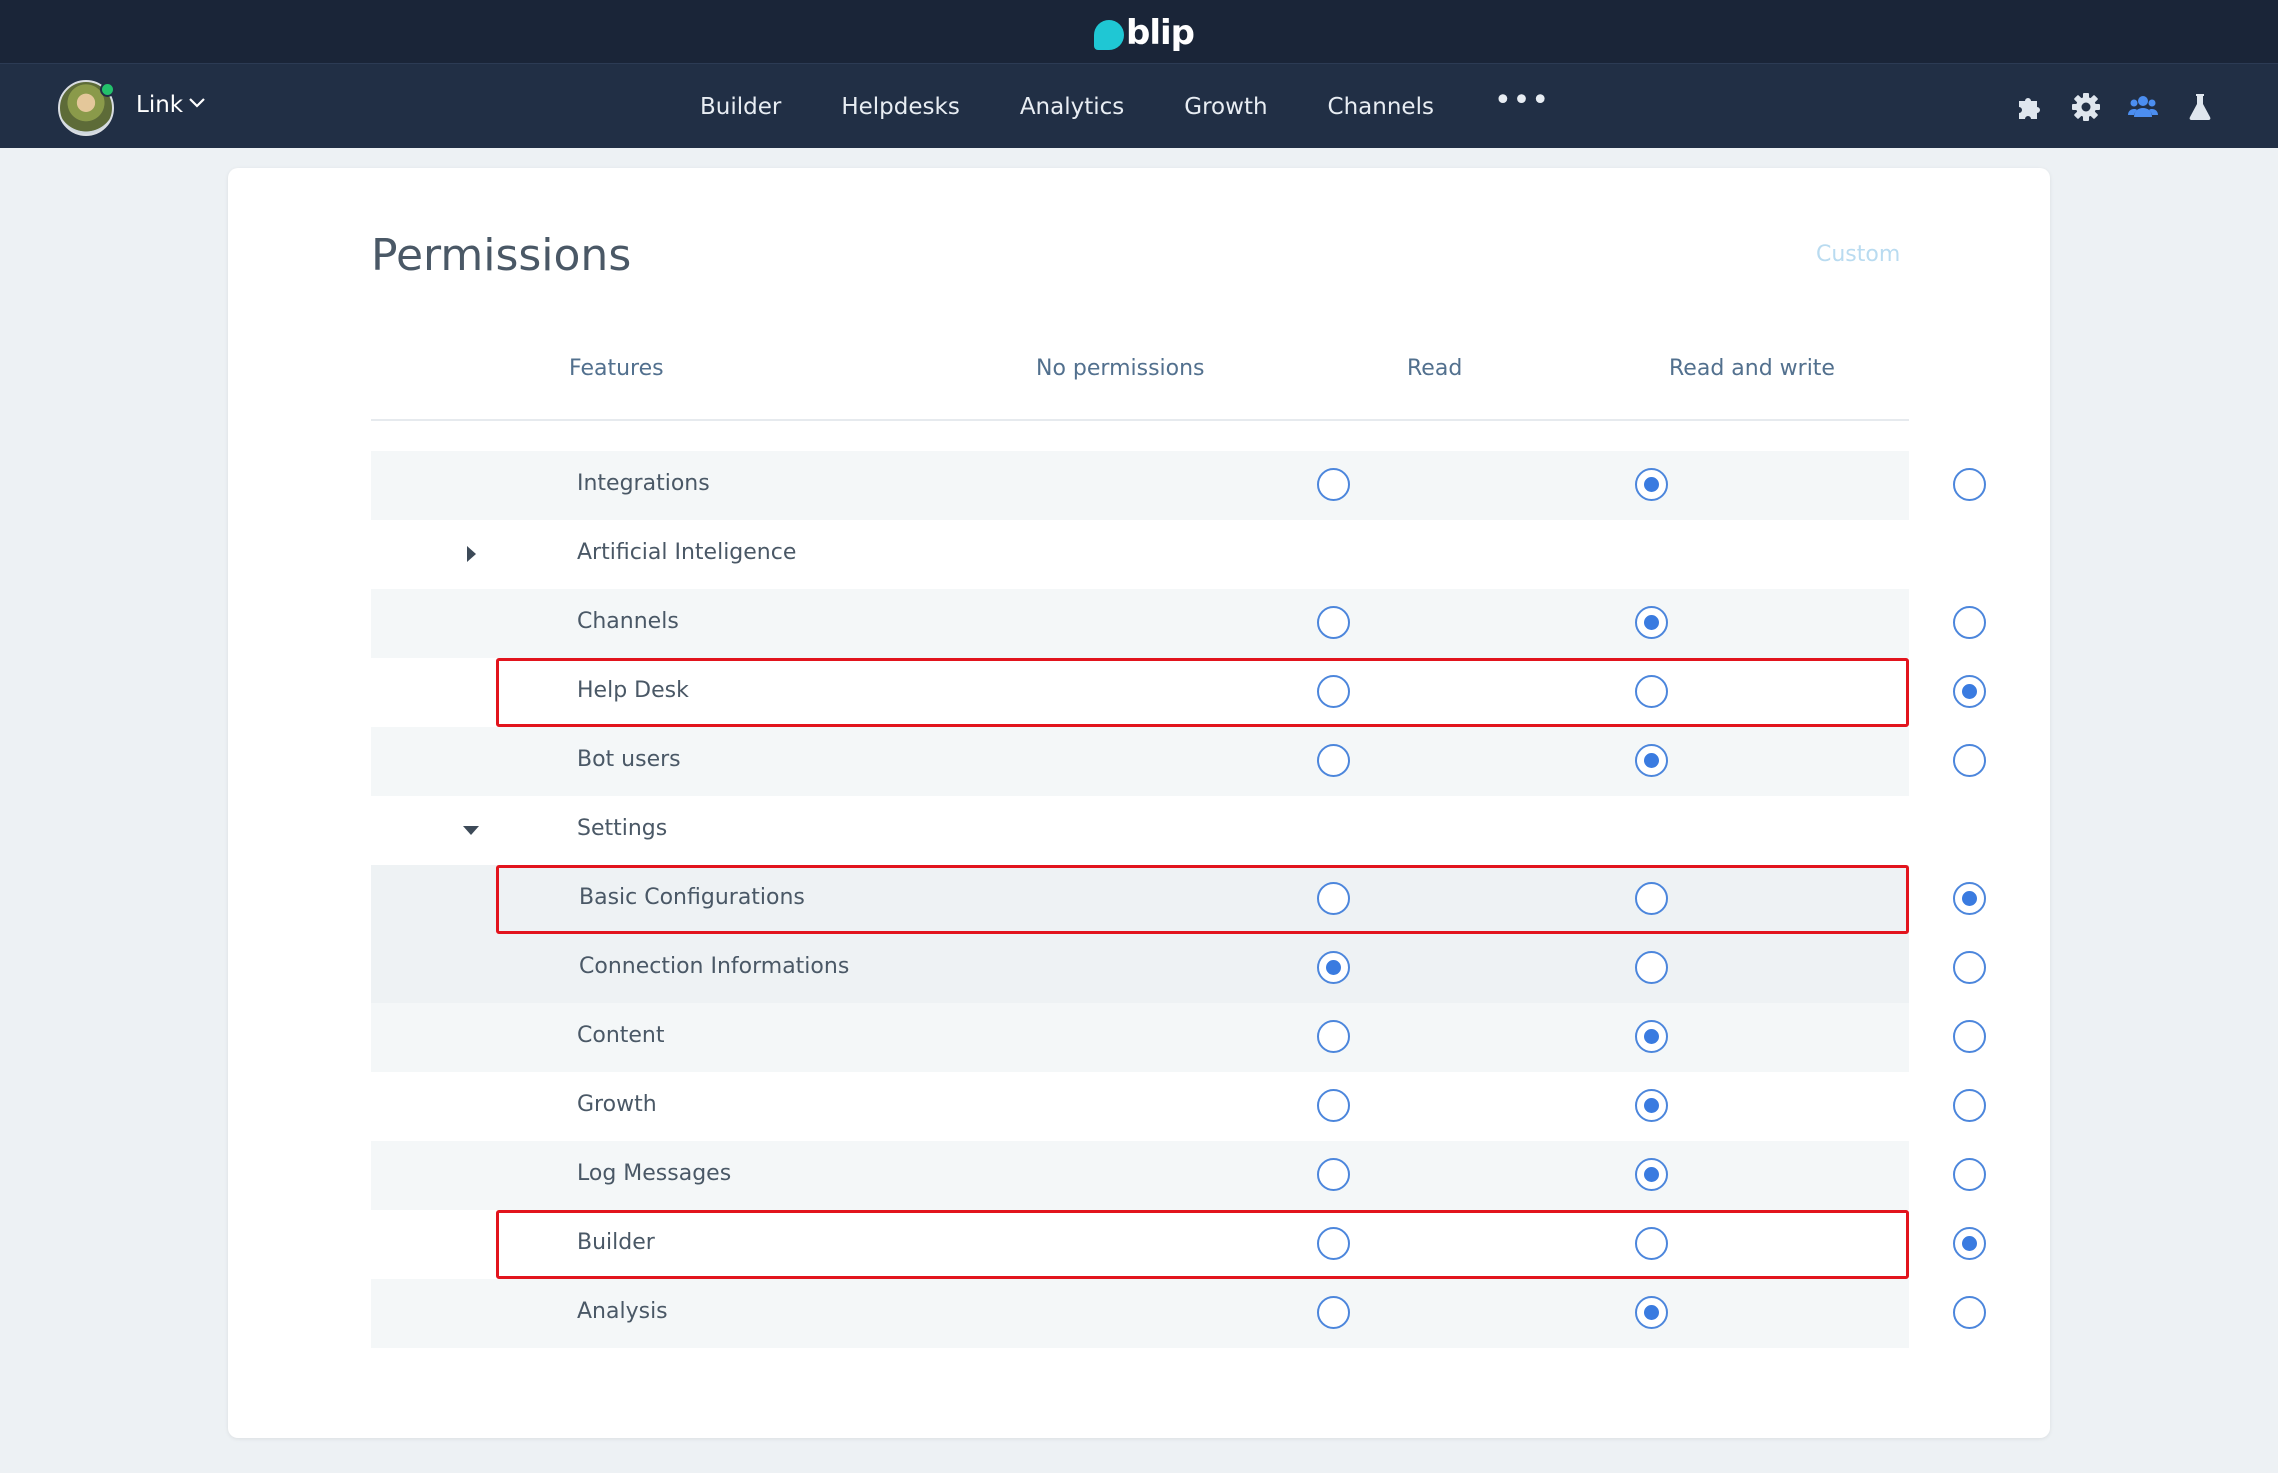  Describe the element at coordinates (617, 1104) in the screenshot. I see `feature-label: Growth` at that location.